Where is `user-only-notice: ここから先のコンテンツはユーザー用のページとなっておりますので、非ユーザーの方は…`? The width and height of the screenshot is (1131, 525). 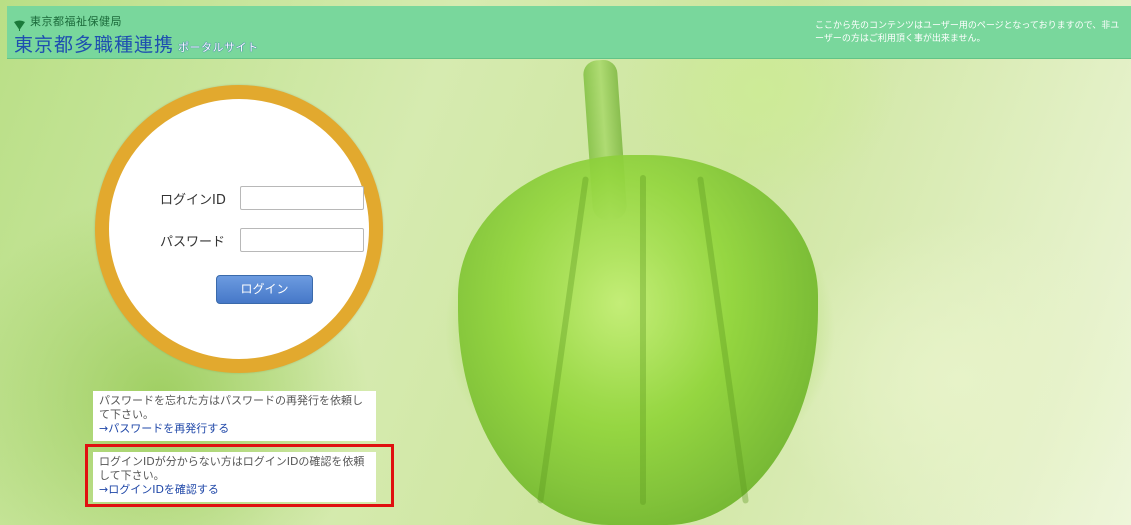 user-only-notice: ここから先のコンテンツはユーザー用のページとなっておりますので、非ユーザーの方は… is located at coordinates (967, 32).